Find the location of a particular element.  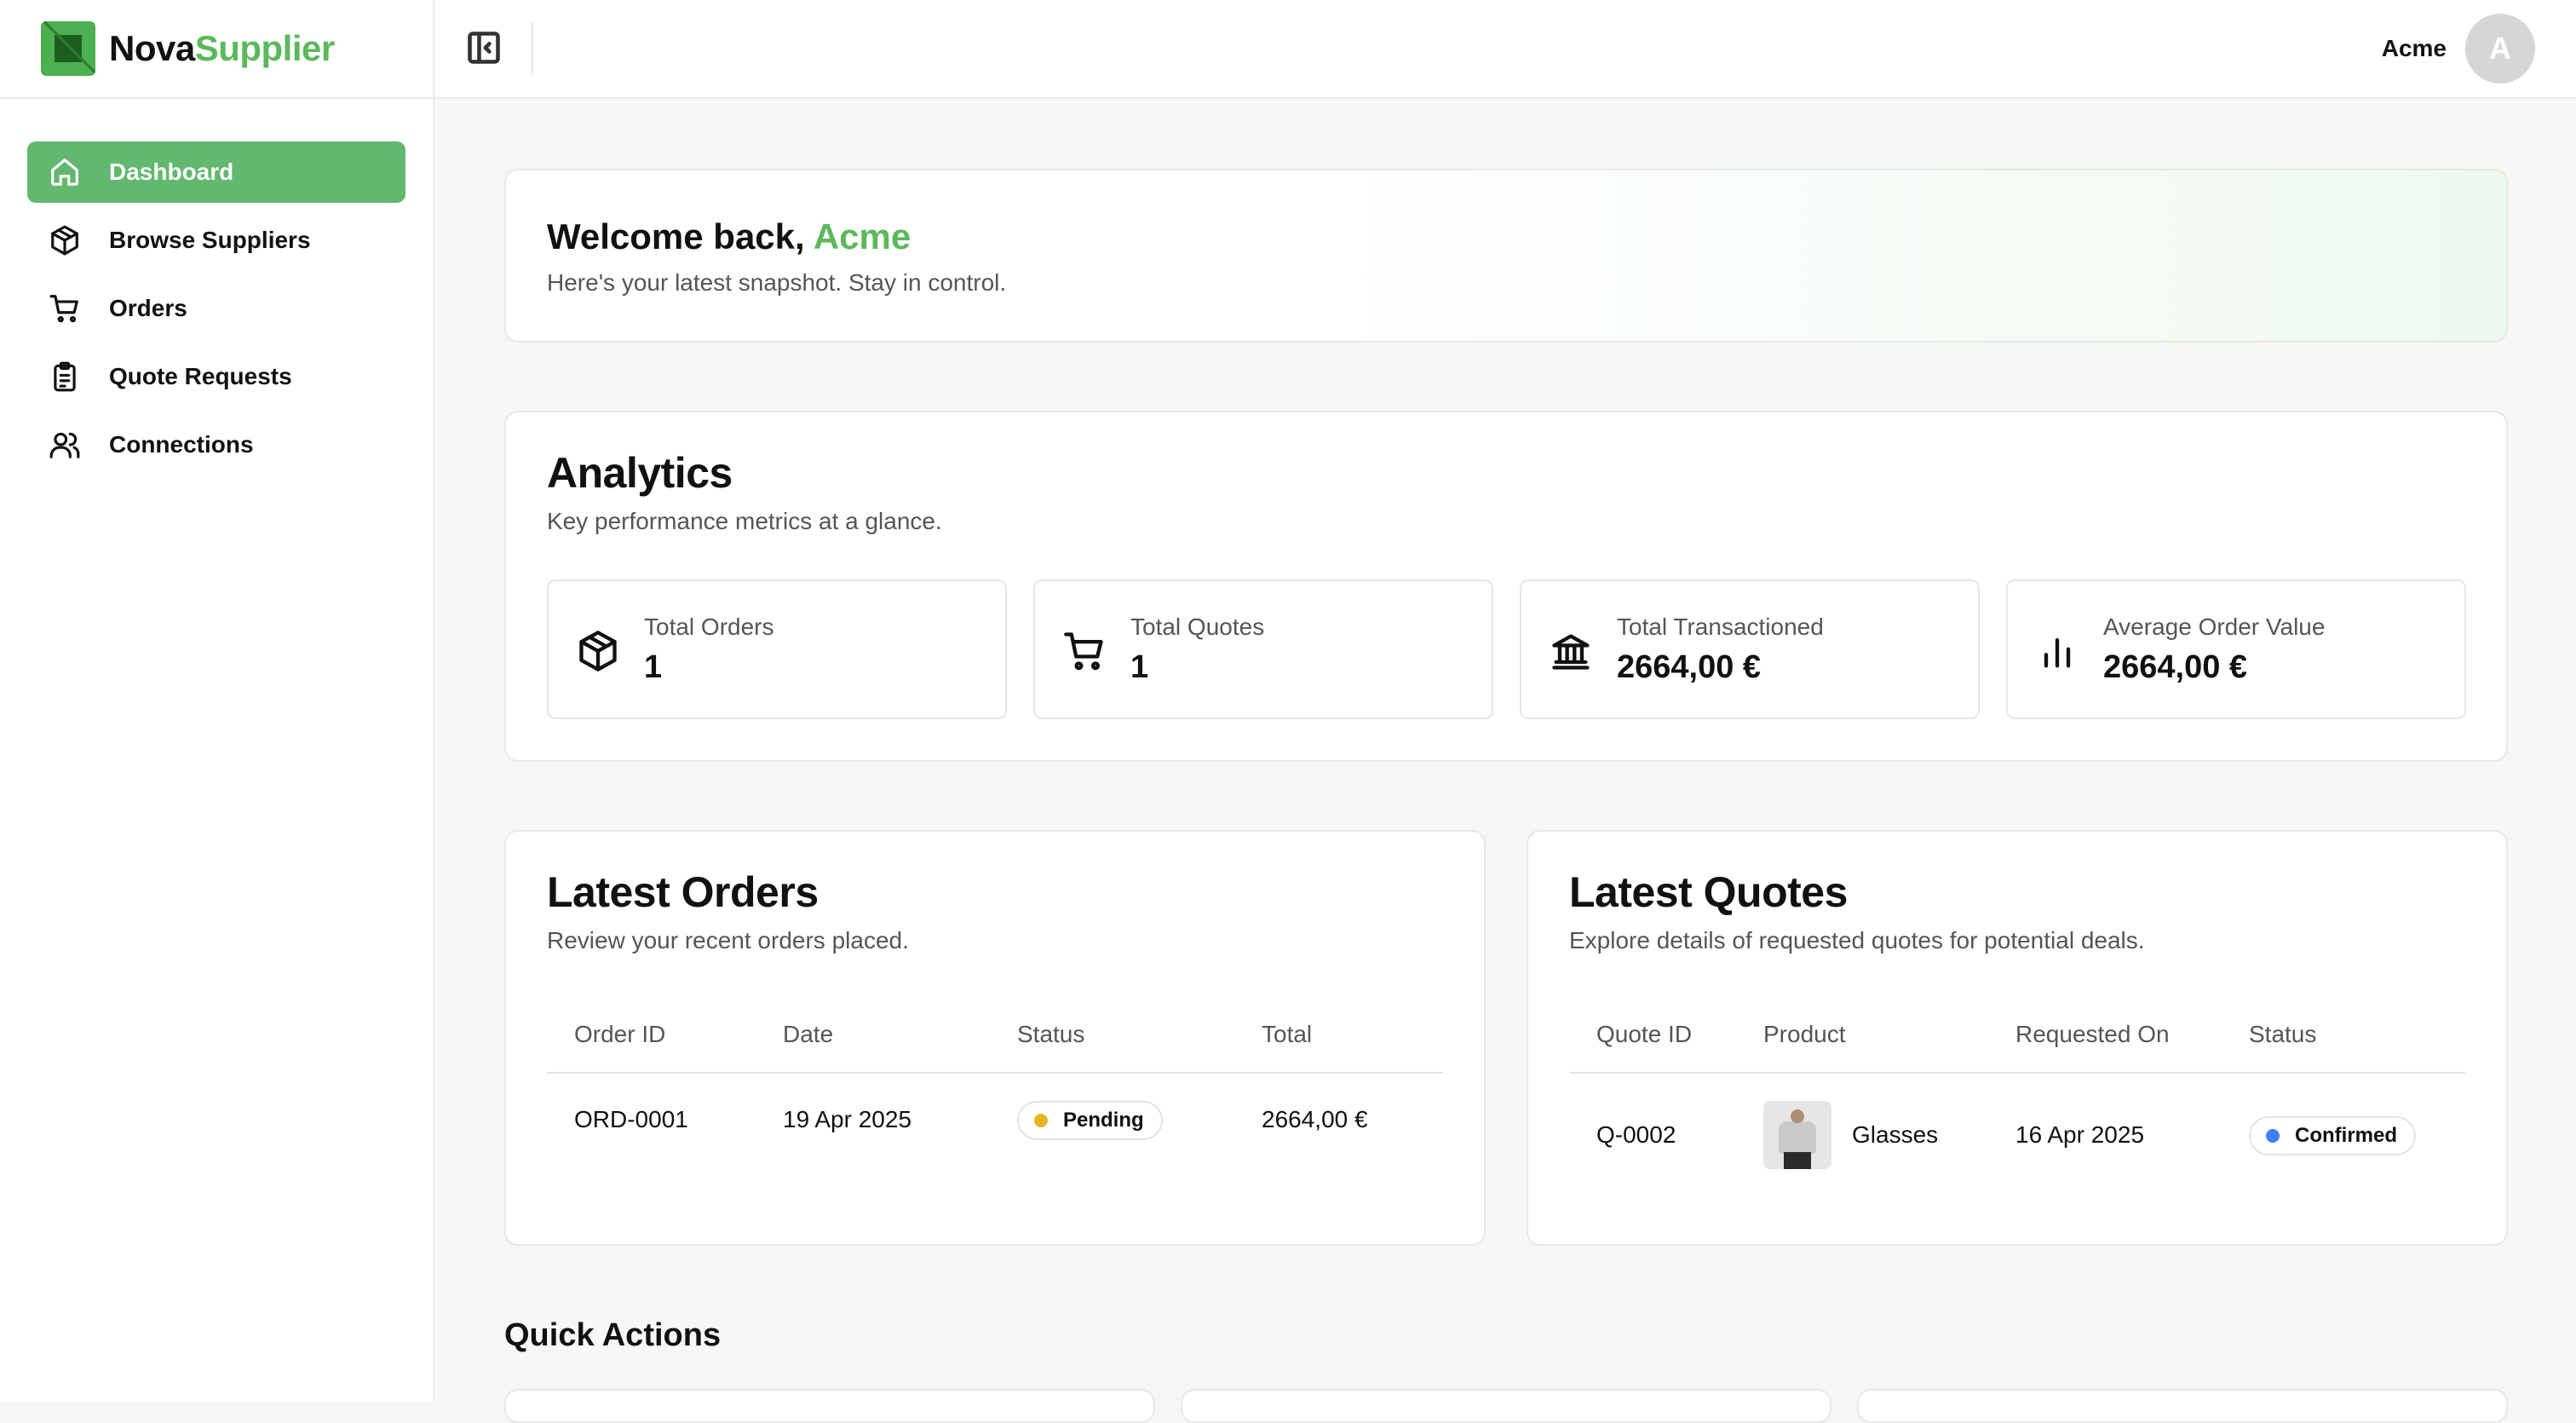

product-thumbnail is located at coordinates (1797, 1135).